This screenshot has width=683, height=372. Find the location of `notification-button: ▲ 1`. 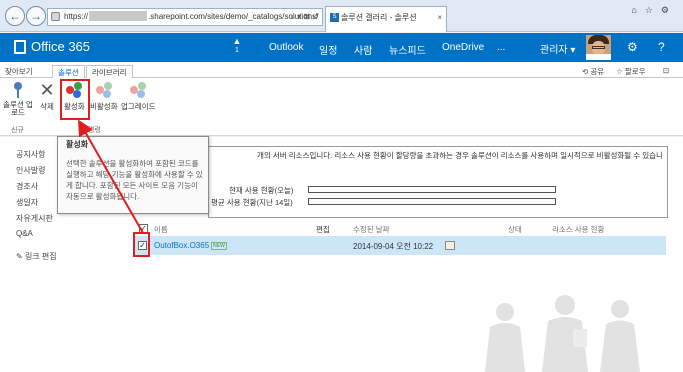

notification-button: ▲ 1 is located at coordinates (237, 46).